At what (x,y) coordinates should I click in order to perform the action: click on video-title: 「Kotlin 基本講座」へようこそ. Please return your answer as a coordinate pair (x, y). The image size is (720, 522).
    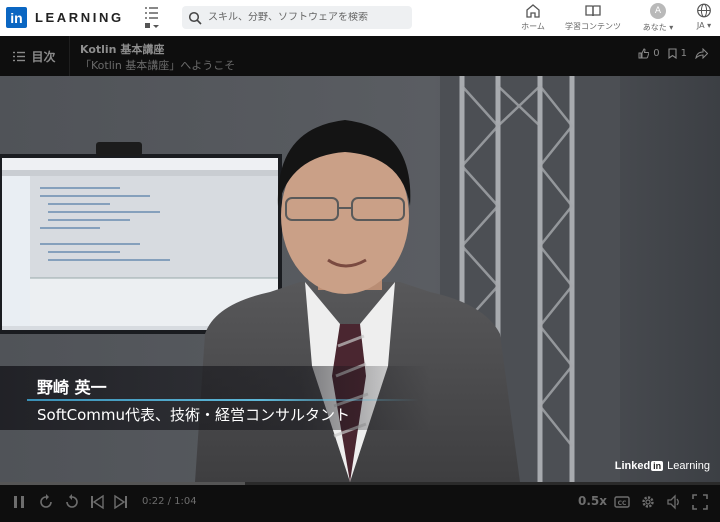
    Looking at the image, I should click on (158, 65).